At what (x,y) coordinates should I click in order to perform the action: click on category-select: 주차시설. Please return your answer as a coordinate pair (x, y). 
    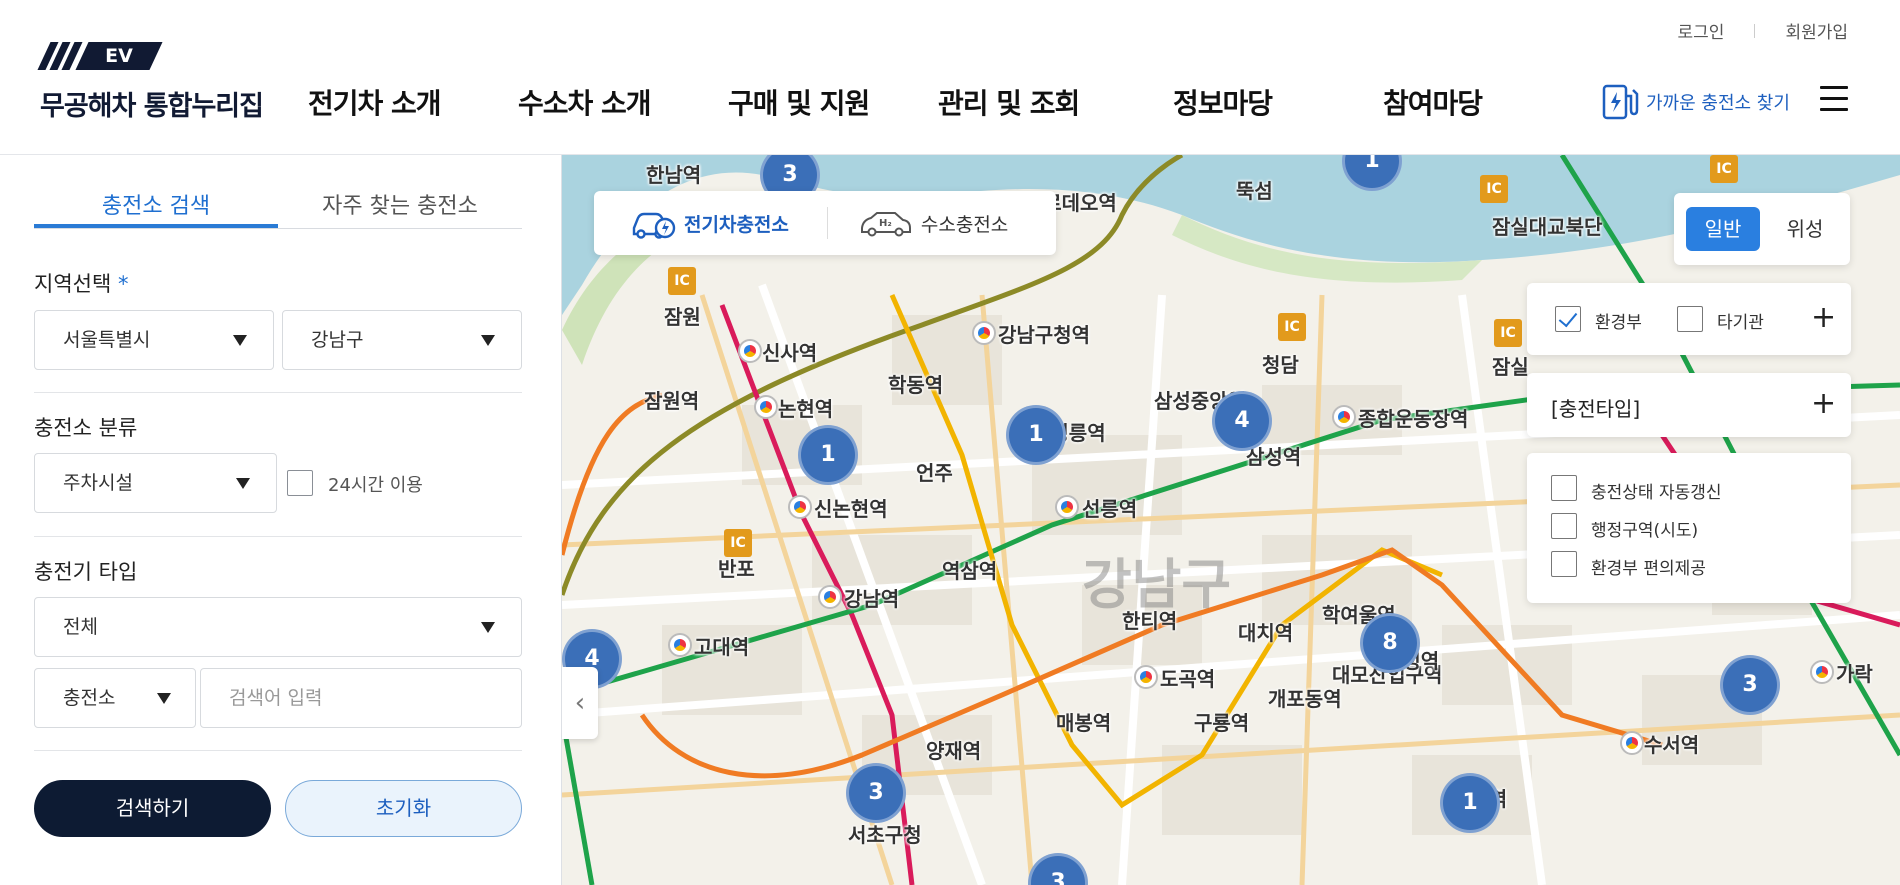
    Looking at the image, I should click on (155, 483).